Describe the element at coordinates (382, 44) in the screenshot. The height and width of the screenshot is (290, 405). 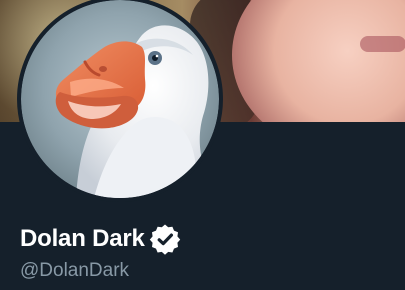
I see `banner-mouth` at that location.